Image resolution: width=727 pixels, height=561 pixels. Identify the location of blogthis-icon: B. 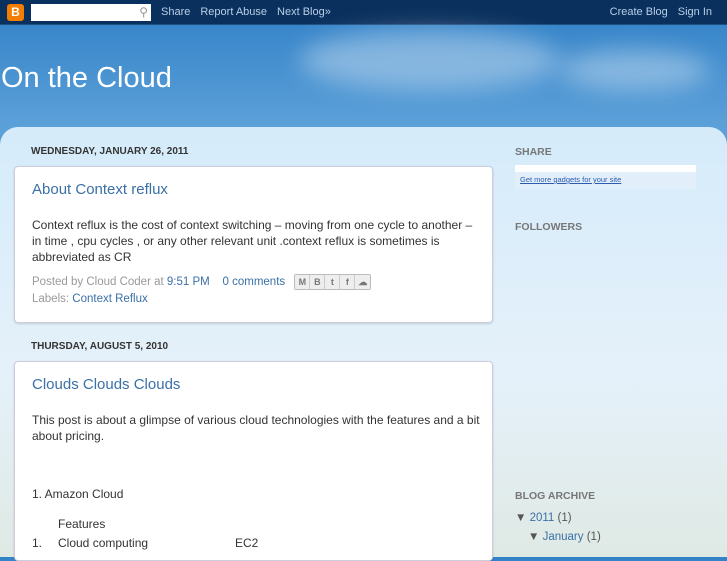
(318, 282).